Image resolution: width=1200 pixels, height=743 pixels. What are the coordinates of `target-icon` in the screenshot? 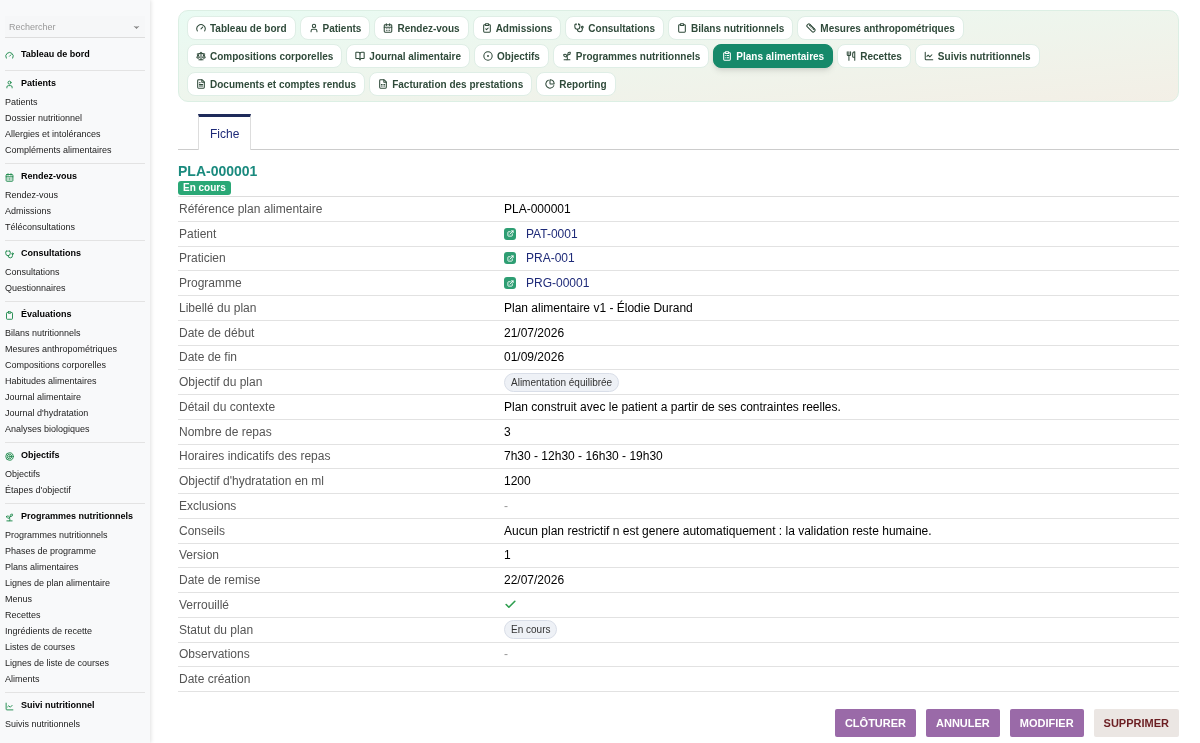 It's located at (488, 56).